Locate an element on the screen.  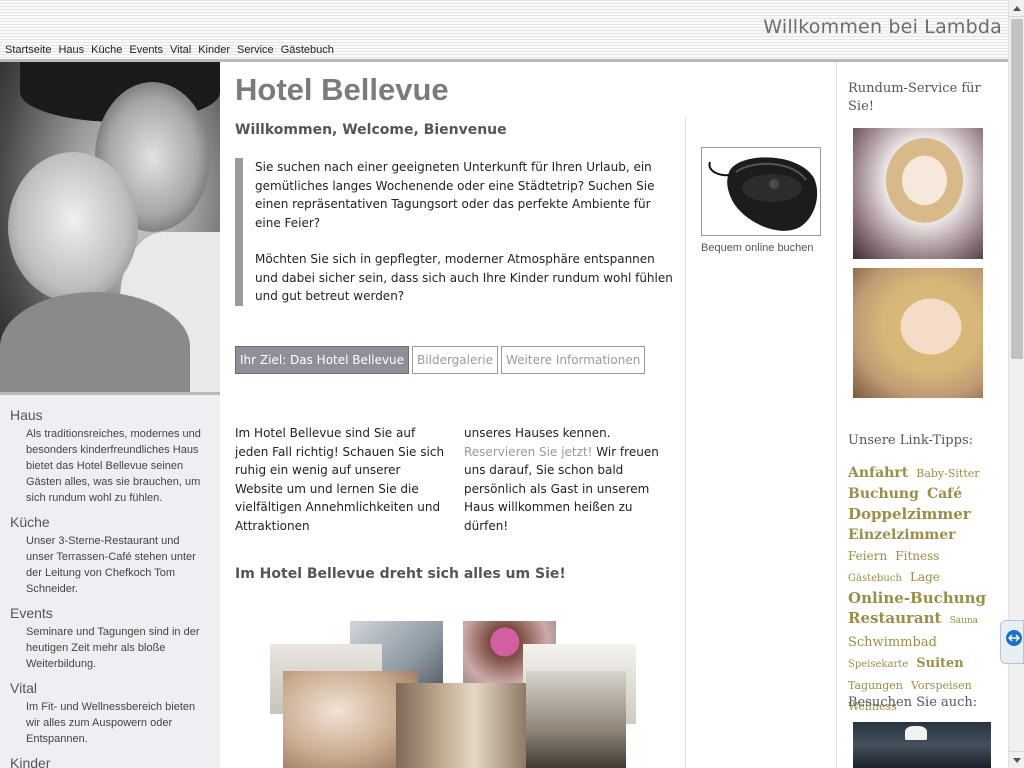
tag-link: Café is located at coordinates (944, 494).